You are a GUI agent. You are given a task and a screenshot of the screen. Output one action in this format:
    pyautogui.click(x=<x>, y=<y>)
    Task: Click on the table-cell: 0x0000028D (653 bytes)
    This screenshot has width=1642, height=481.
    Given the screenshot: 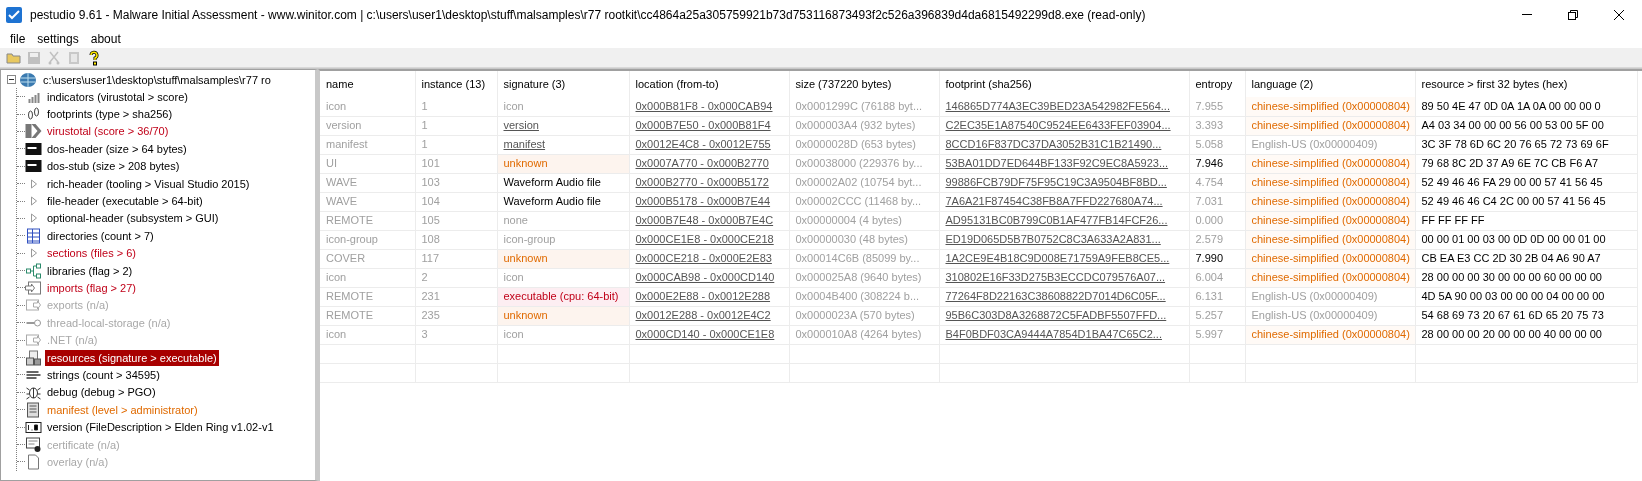 What is the action you would take?
    pyautogui.click(x=864, y=144)
    